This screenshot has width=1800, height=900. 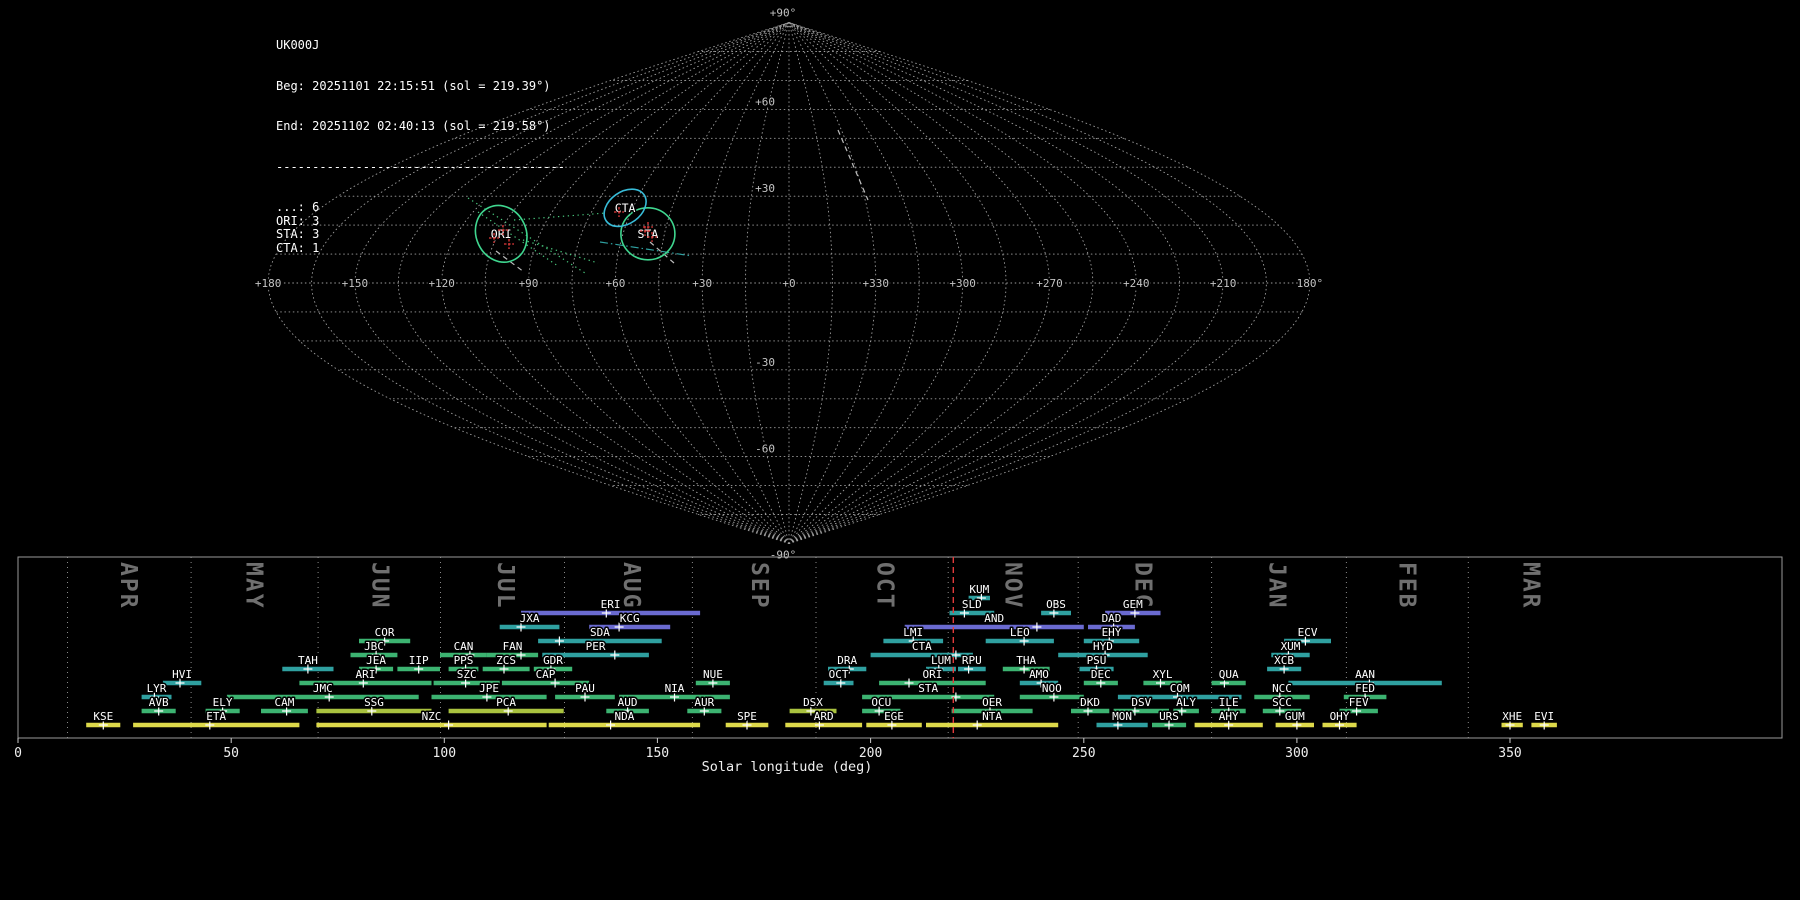 What do you see at coordinates (747, 716) in the screenshot?
I see `shower-label-SPE: SPE` at bounding box center [747, 716].